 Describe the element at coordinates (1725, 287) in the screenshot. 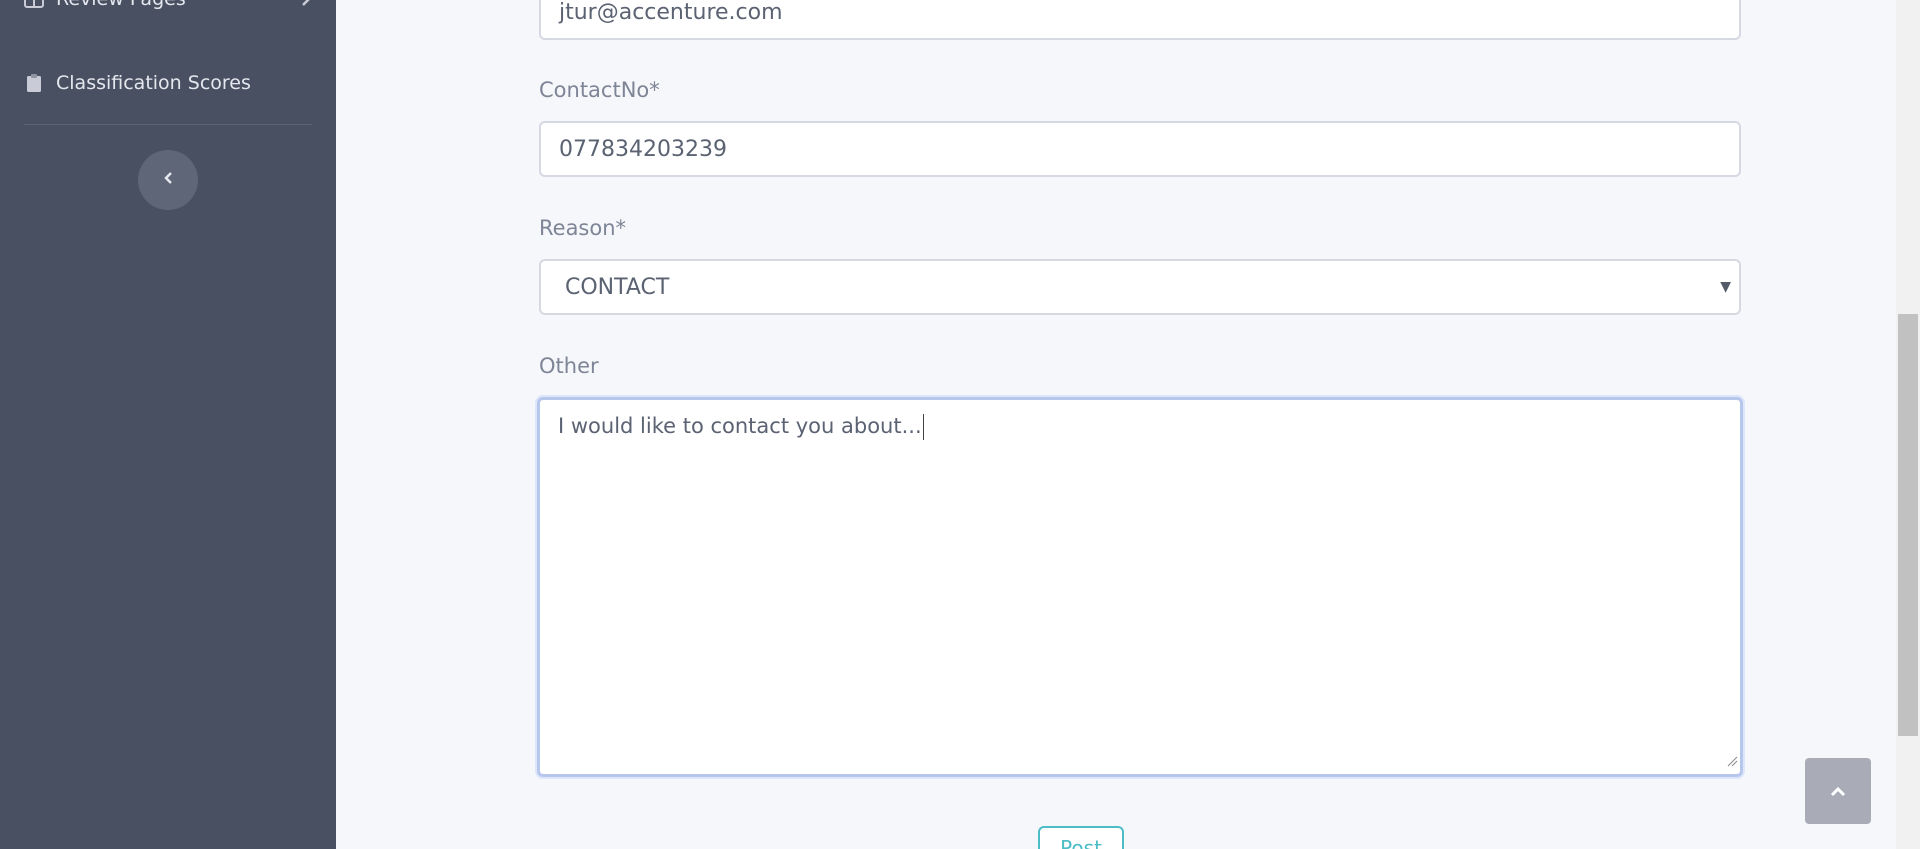

I see `dropdown-caret-icon: ▼` at that location.